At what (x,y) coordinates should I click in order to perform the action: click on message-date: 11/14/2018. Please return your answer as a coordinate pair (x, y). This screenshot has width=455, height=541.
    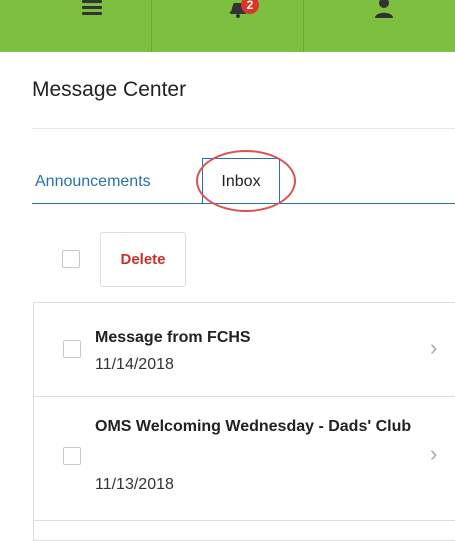
    Looking at the image, I should click on (134, 364).